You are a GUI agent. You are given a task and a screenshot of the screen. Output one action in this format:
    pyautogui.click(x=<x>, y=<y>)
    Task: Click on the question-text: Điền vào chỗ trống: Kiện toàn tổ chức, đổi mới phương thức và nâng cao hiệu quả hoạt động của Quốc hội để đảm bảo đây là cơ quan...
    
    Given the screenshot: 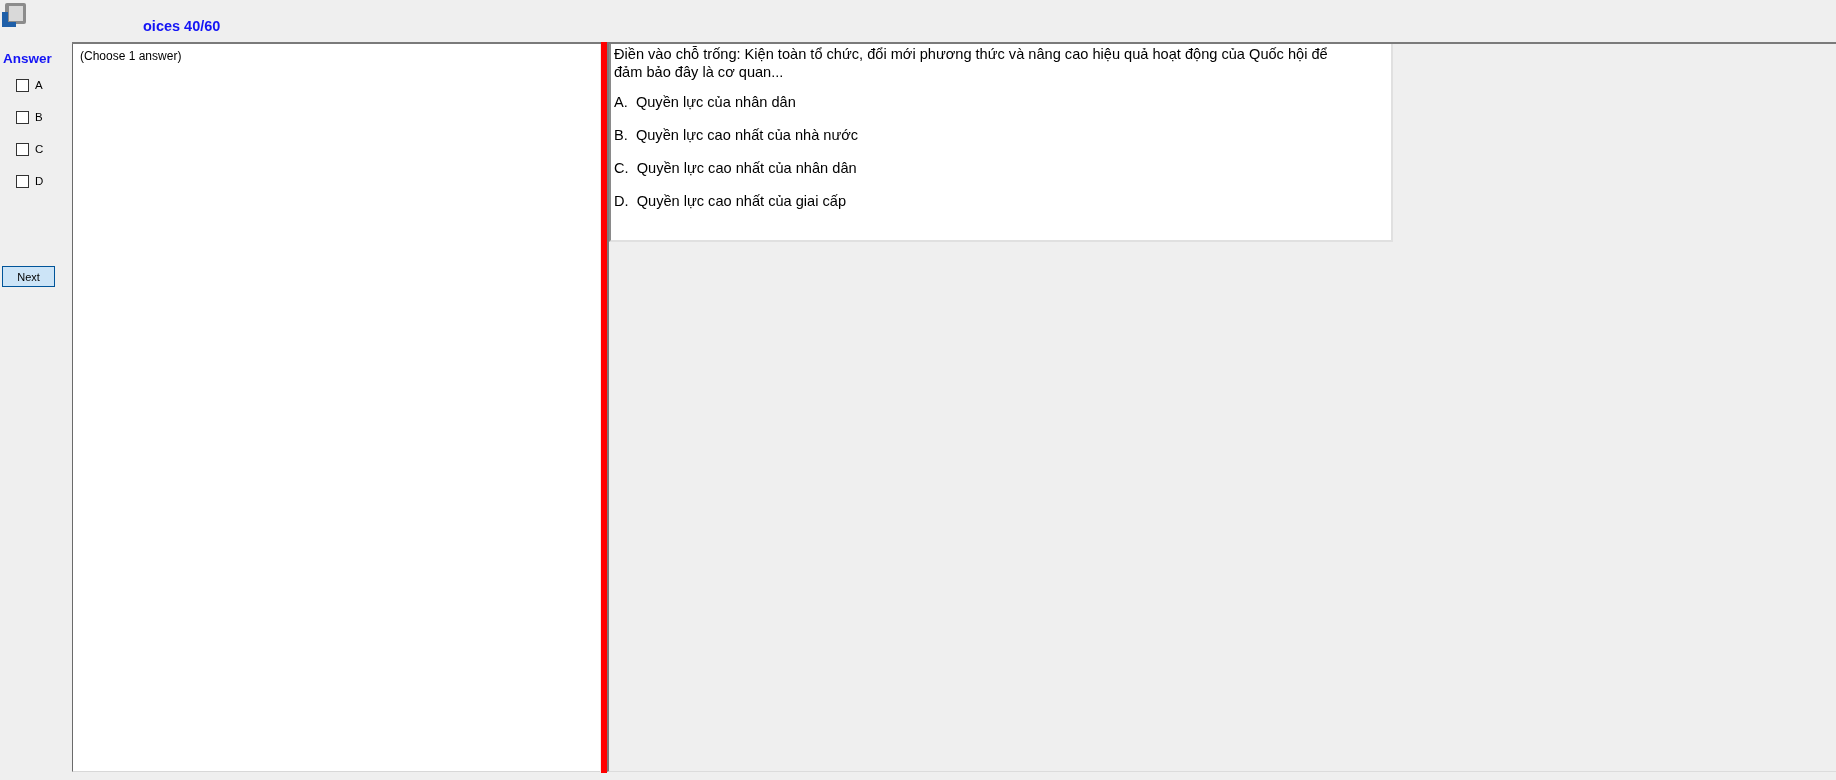 What is the action you would take?
    pyautogui.click(x=971, y=63)
    